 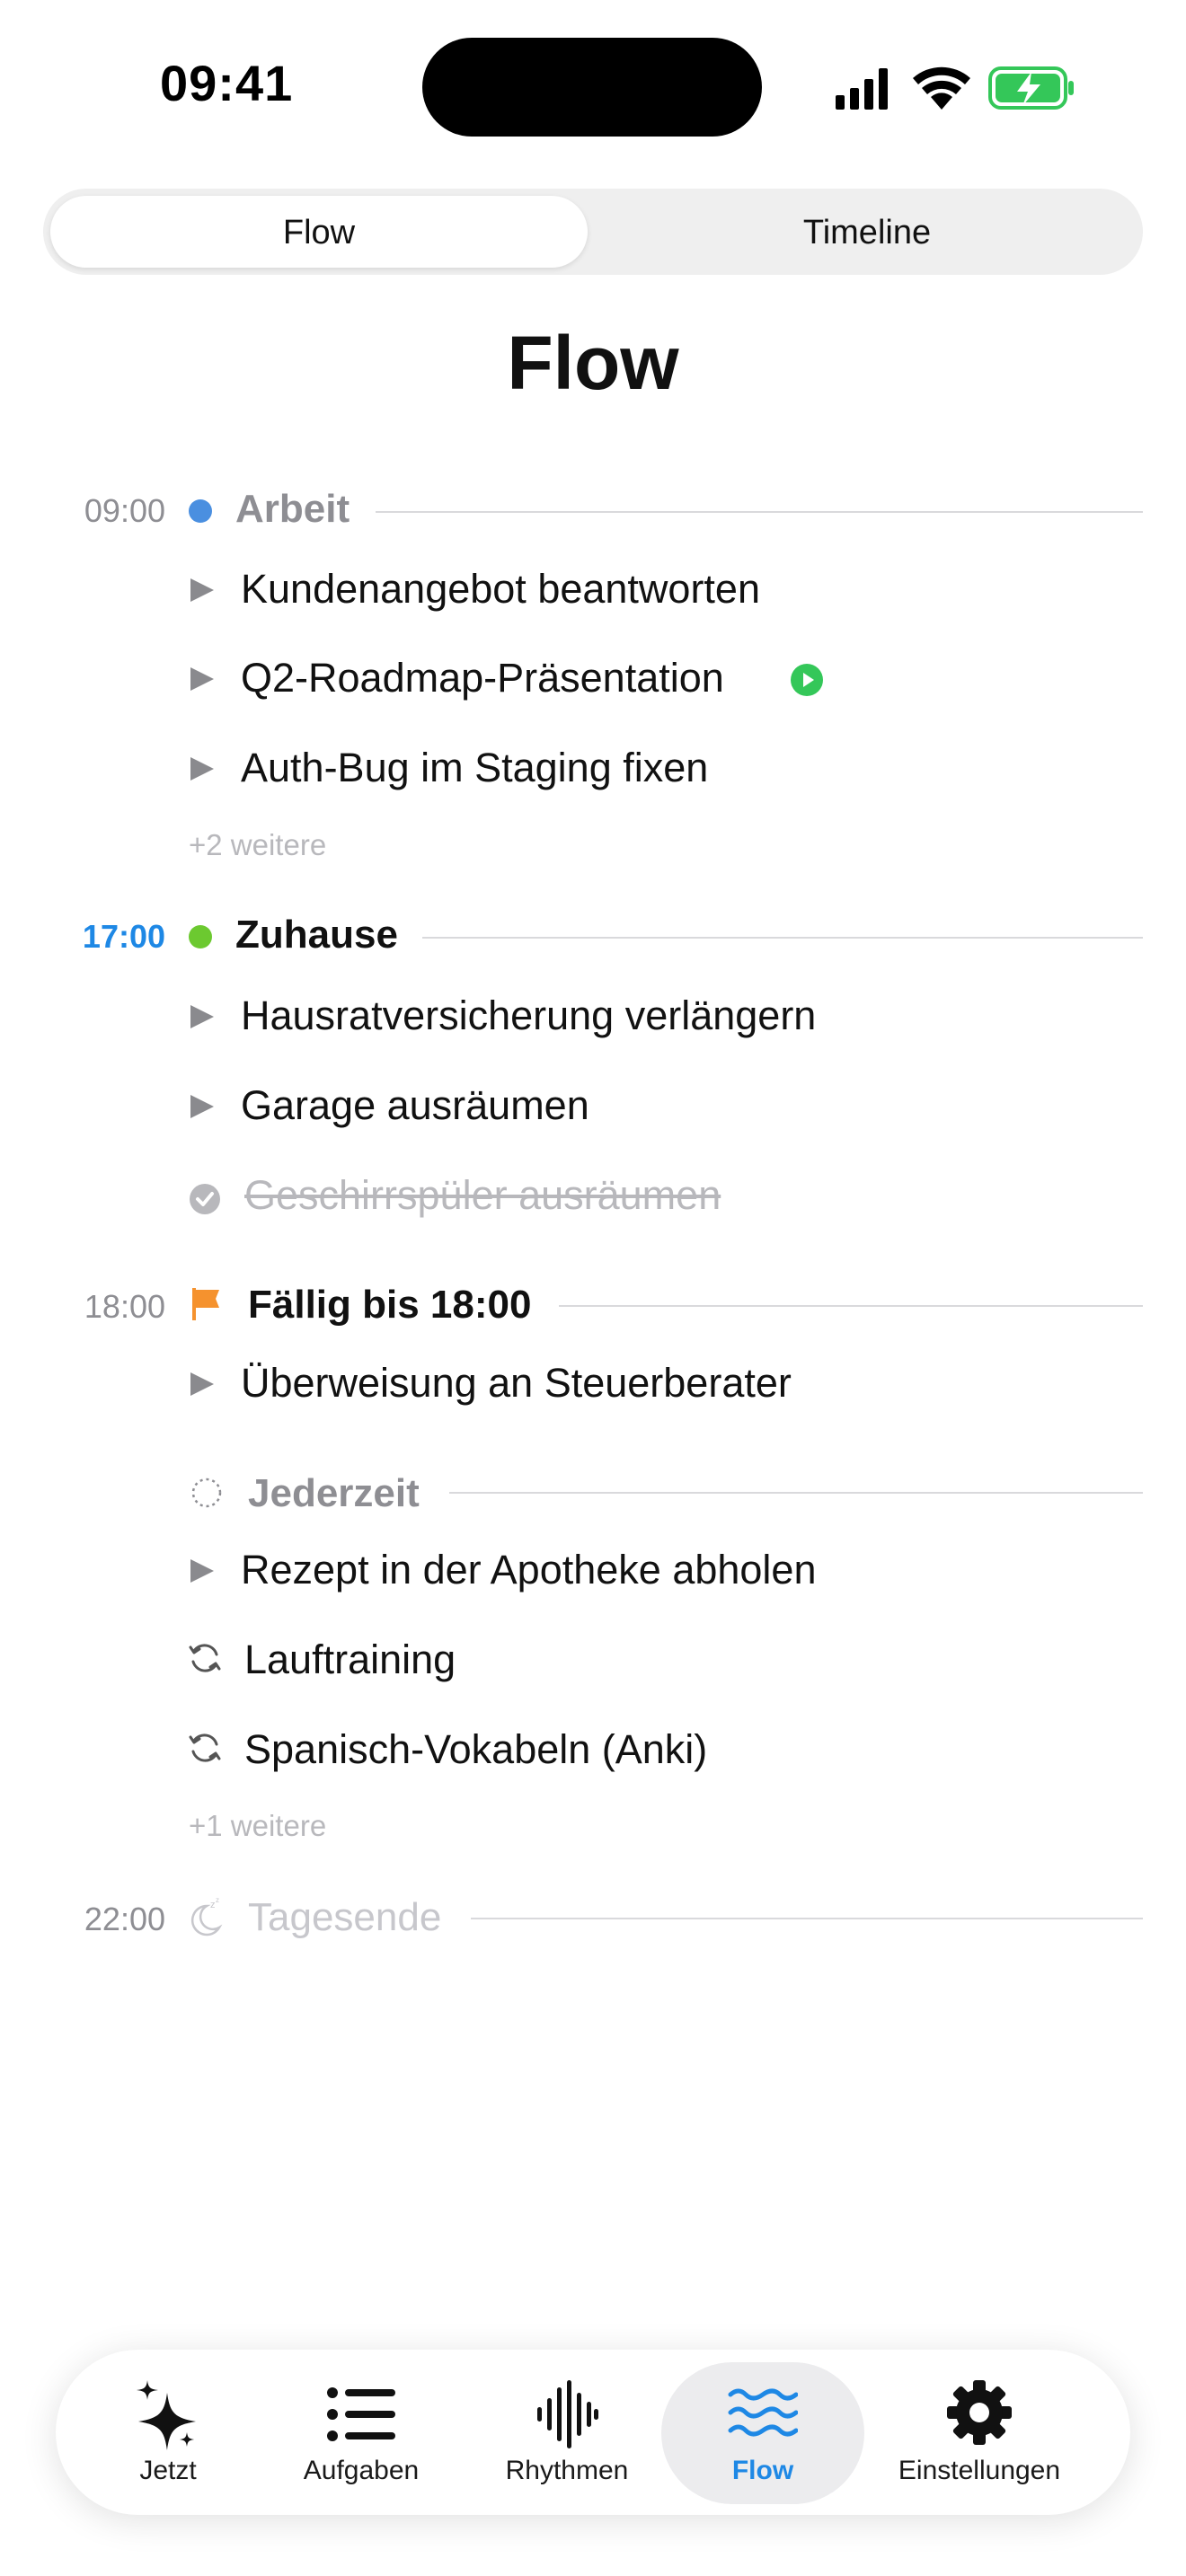 I want to click on more-link: +2 weitere, so click(x=257, y=845).